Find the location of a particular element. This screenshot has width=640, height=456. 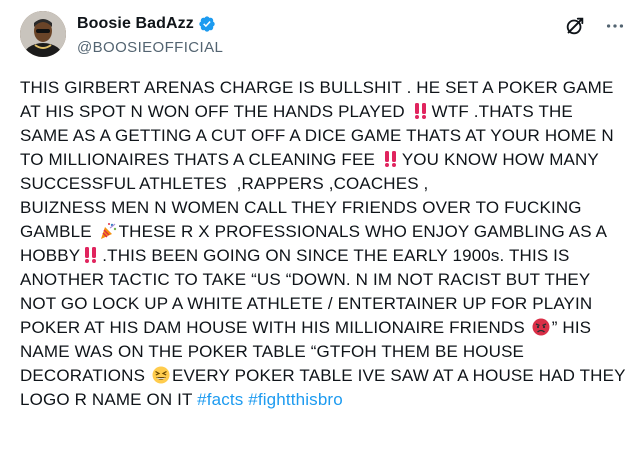

hashtag-link-facts: #facts is located at coordinates (220, 399).